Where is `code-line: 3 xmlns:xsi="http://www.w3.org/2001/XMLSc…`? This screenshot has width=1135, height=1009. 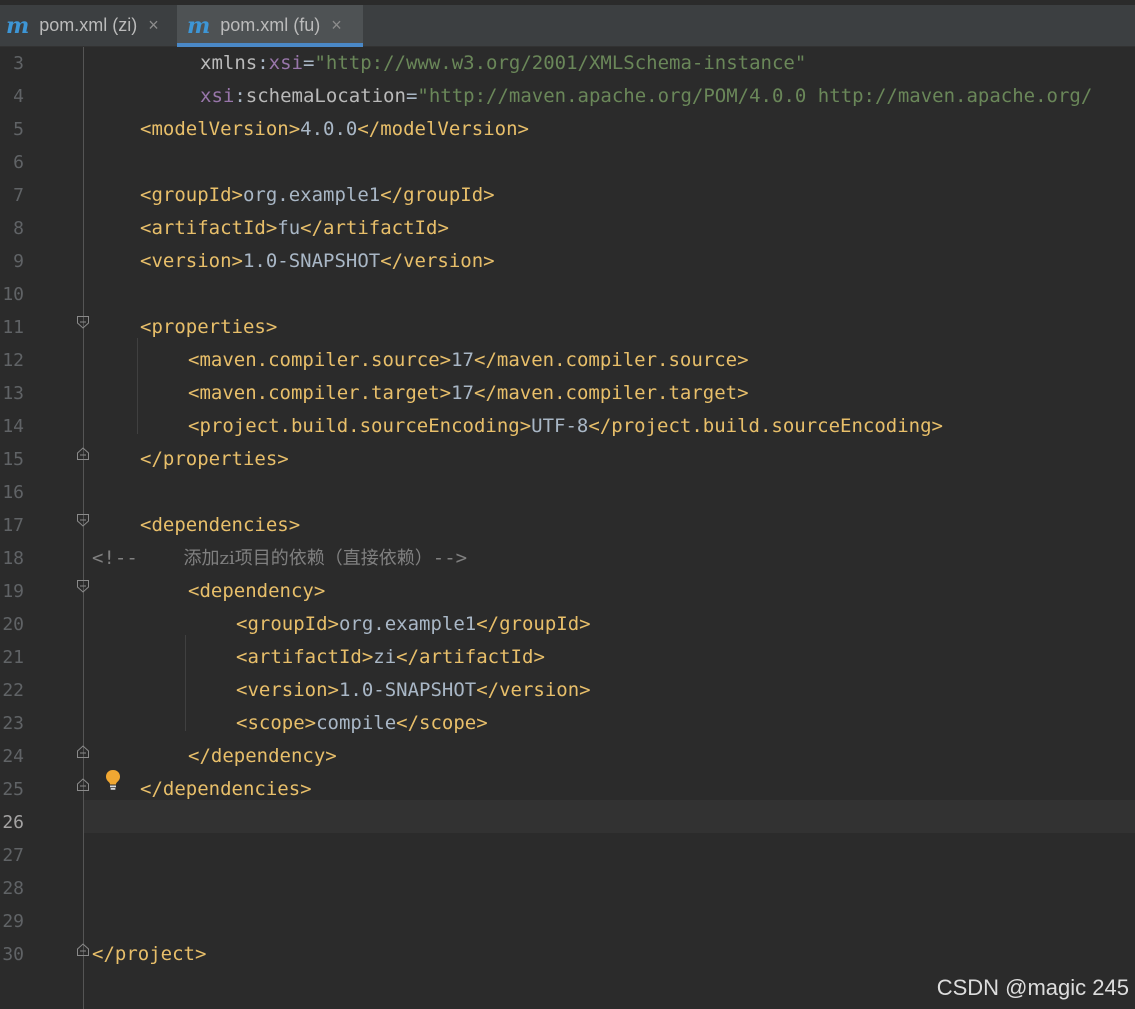
code-line: 3 xmlns:xsi="http://www.w3.org/2001/XMLSc… is located at coordinates (567, 63).